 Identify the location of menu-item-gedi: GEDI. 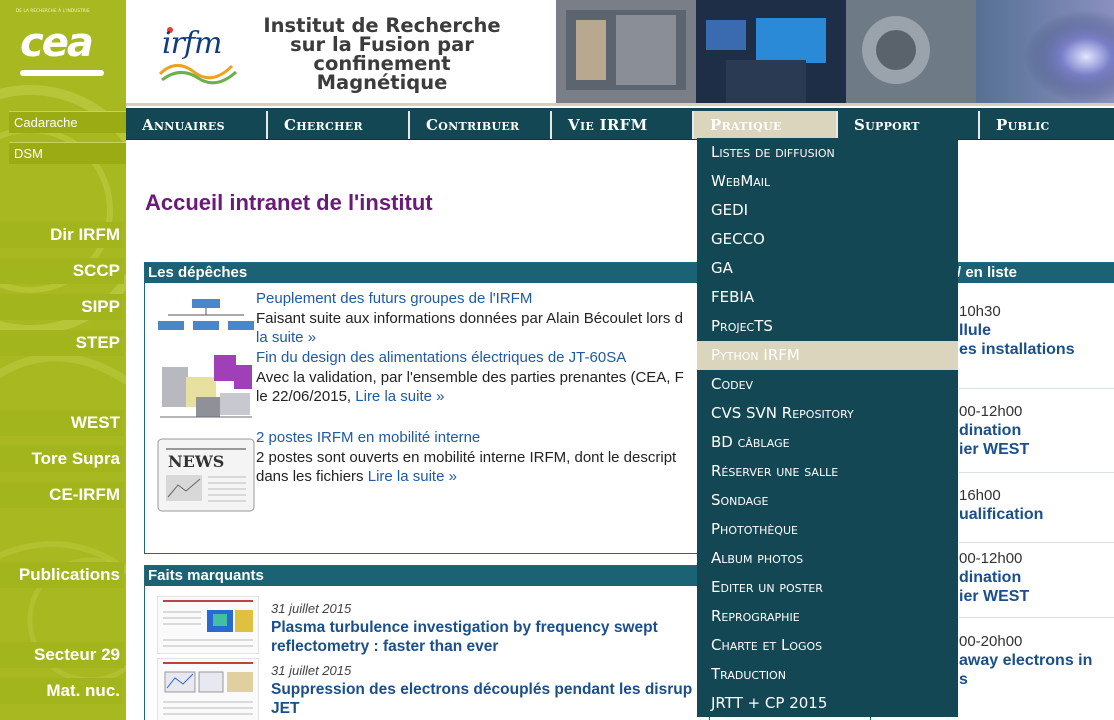
(827, 210).